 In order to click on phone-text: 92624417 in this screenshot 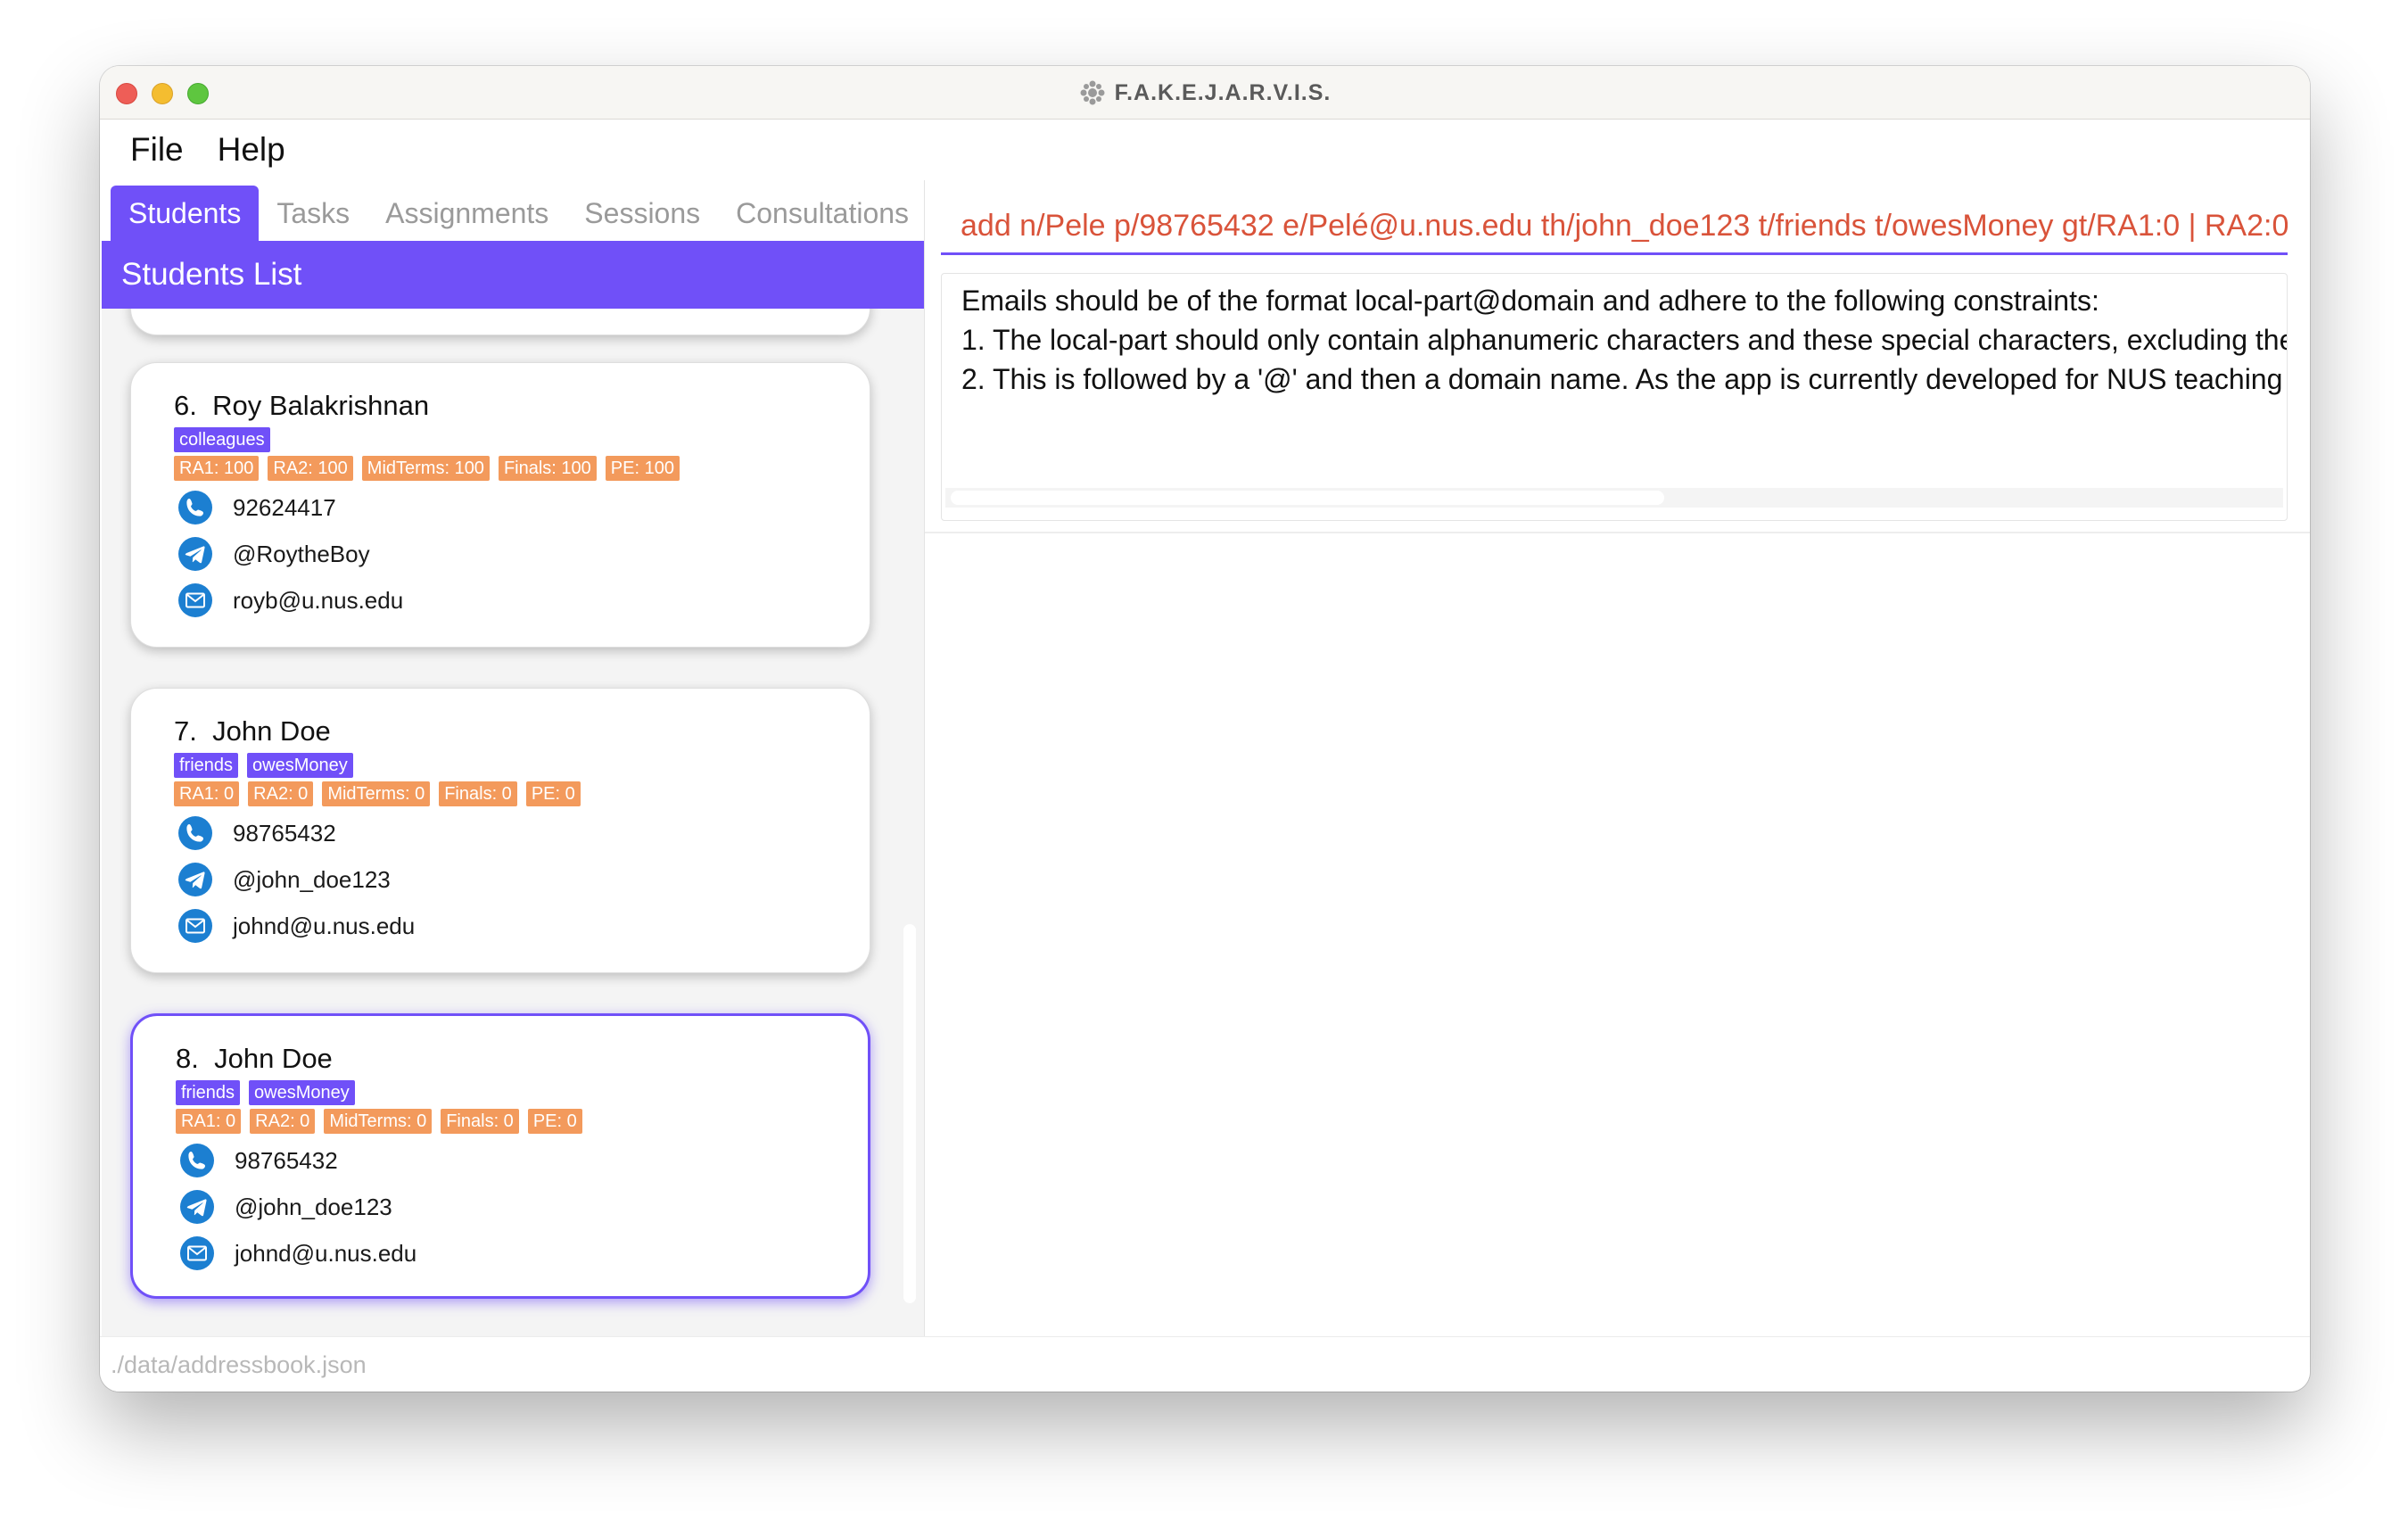, I will do `click(284, 507)`.